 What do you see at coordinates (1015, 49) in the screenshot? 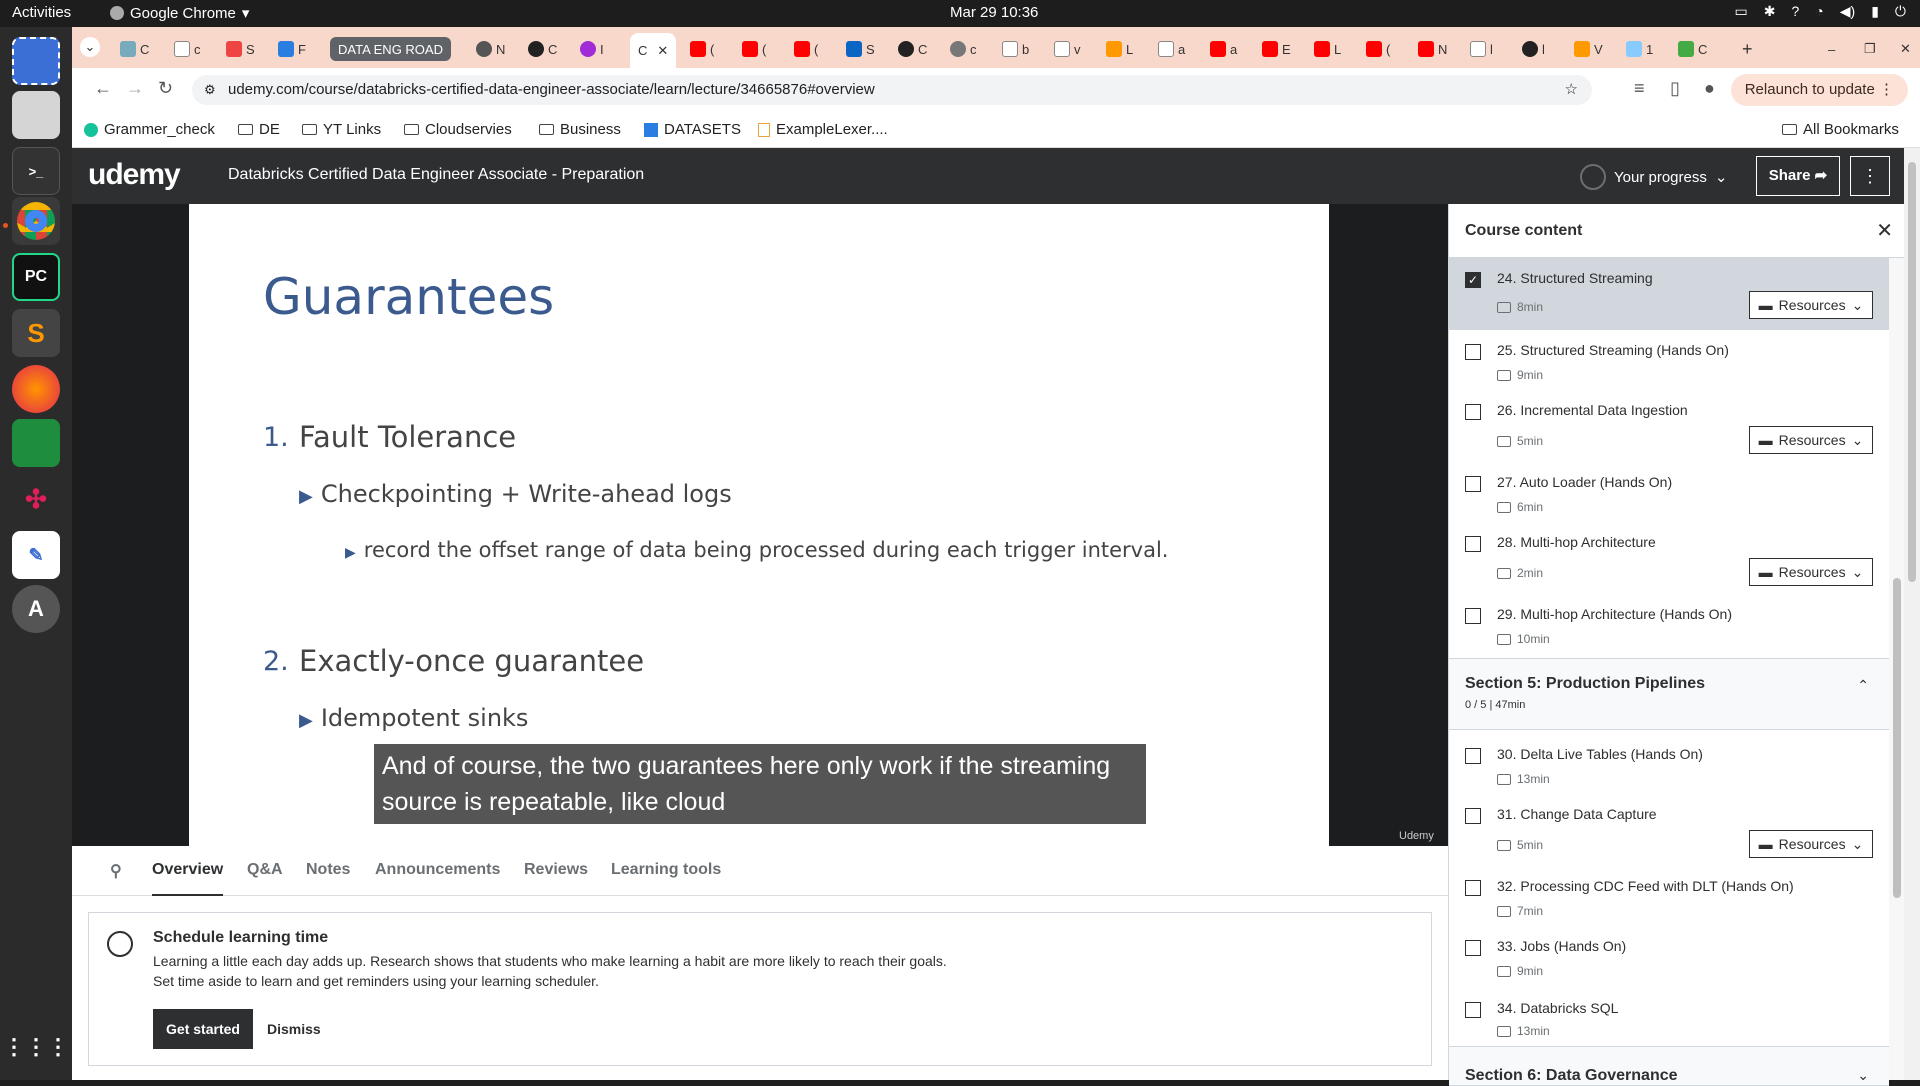
I see `tab: b` at bounding box center [1015, 49].